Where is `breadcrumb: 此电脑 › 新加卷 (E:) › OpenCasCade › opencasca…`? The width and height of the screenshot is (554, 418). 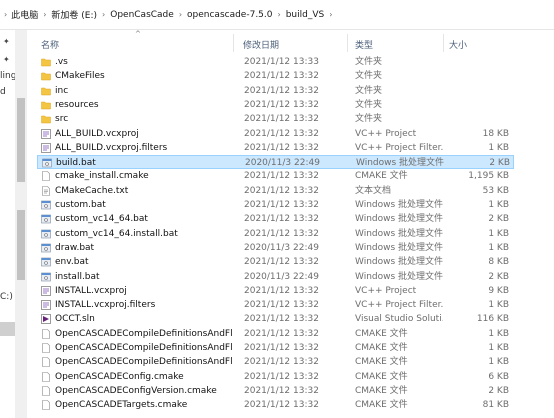
breadcrumb: 此电脑 › 新加卷 (E:) › OpenCasCade › opencasca… is located at coordinates (174, 15).